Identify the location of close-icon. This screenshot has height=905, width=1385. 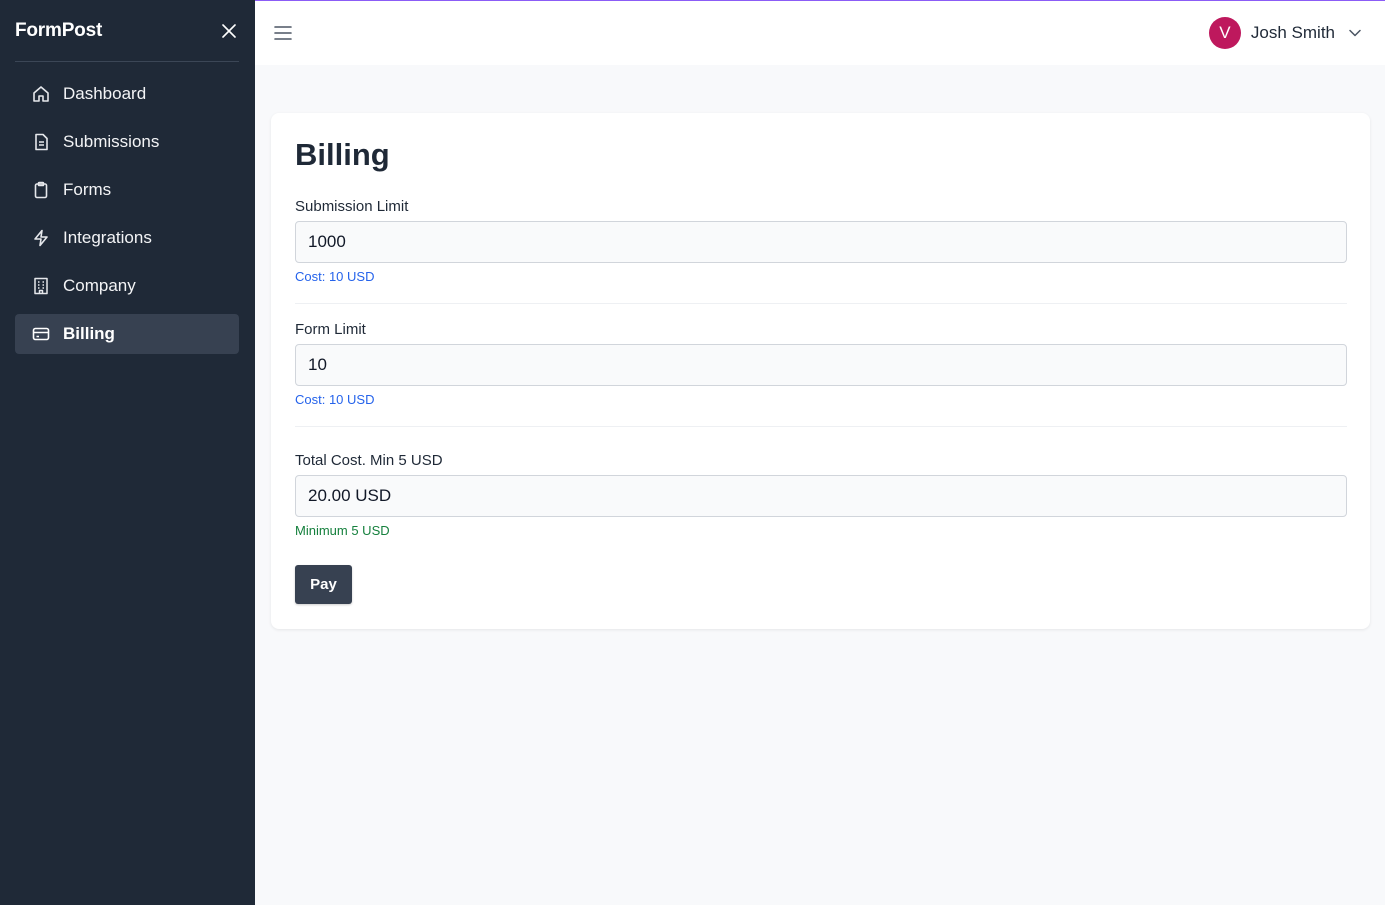
(229, 31).